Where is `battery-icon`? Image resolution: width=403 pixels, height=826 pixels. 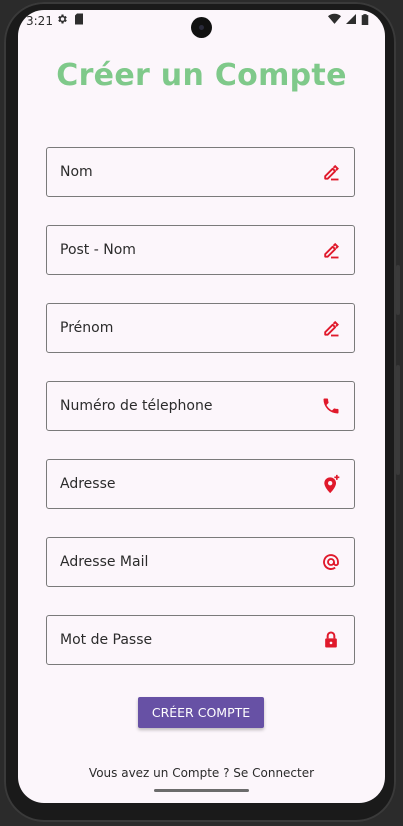 battery-icon is located at coordinates (365, 19).